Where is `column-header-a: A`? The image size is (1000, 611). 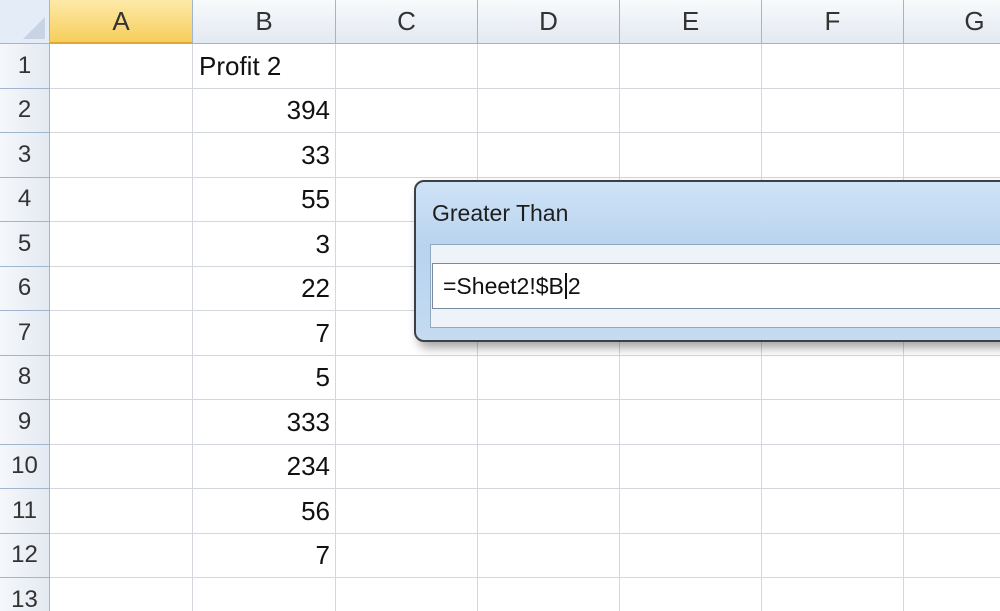 column-header-a: A is located at coordinates (121, 22).